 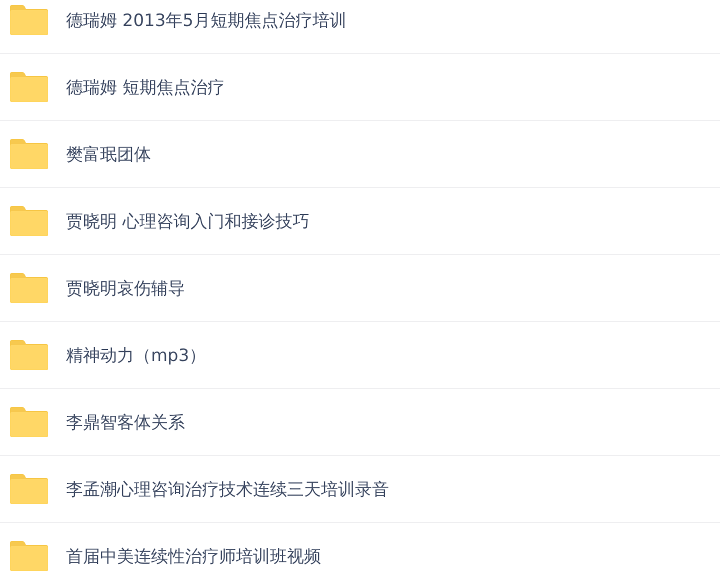 I want to click on folder-name: 樊富珉团体, so click(x=108, y=154).